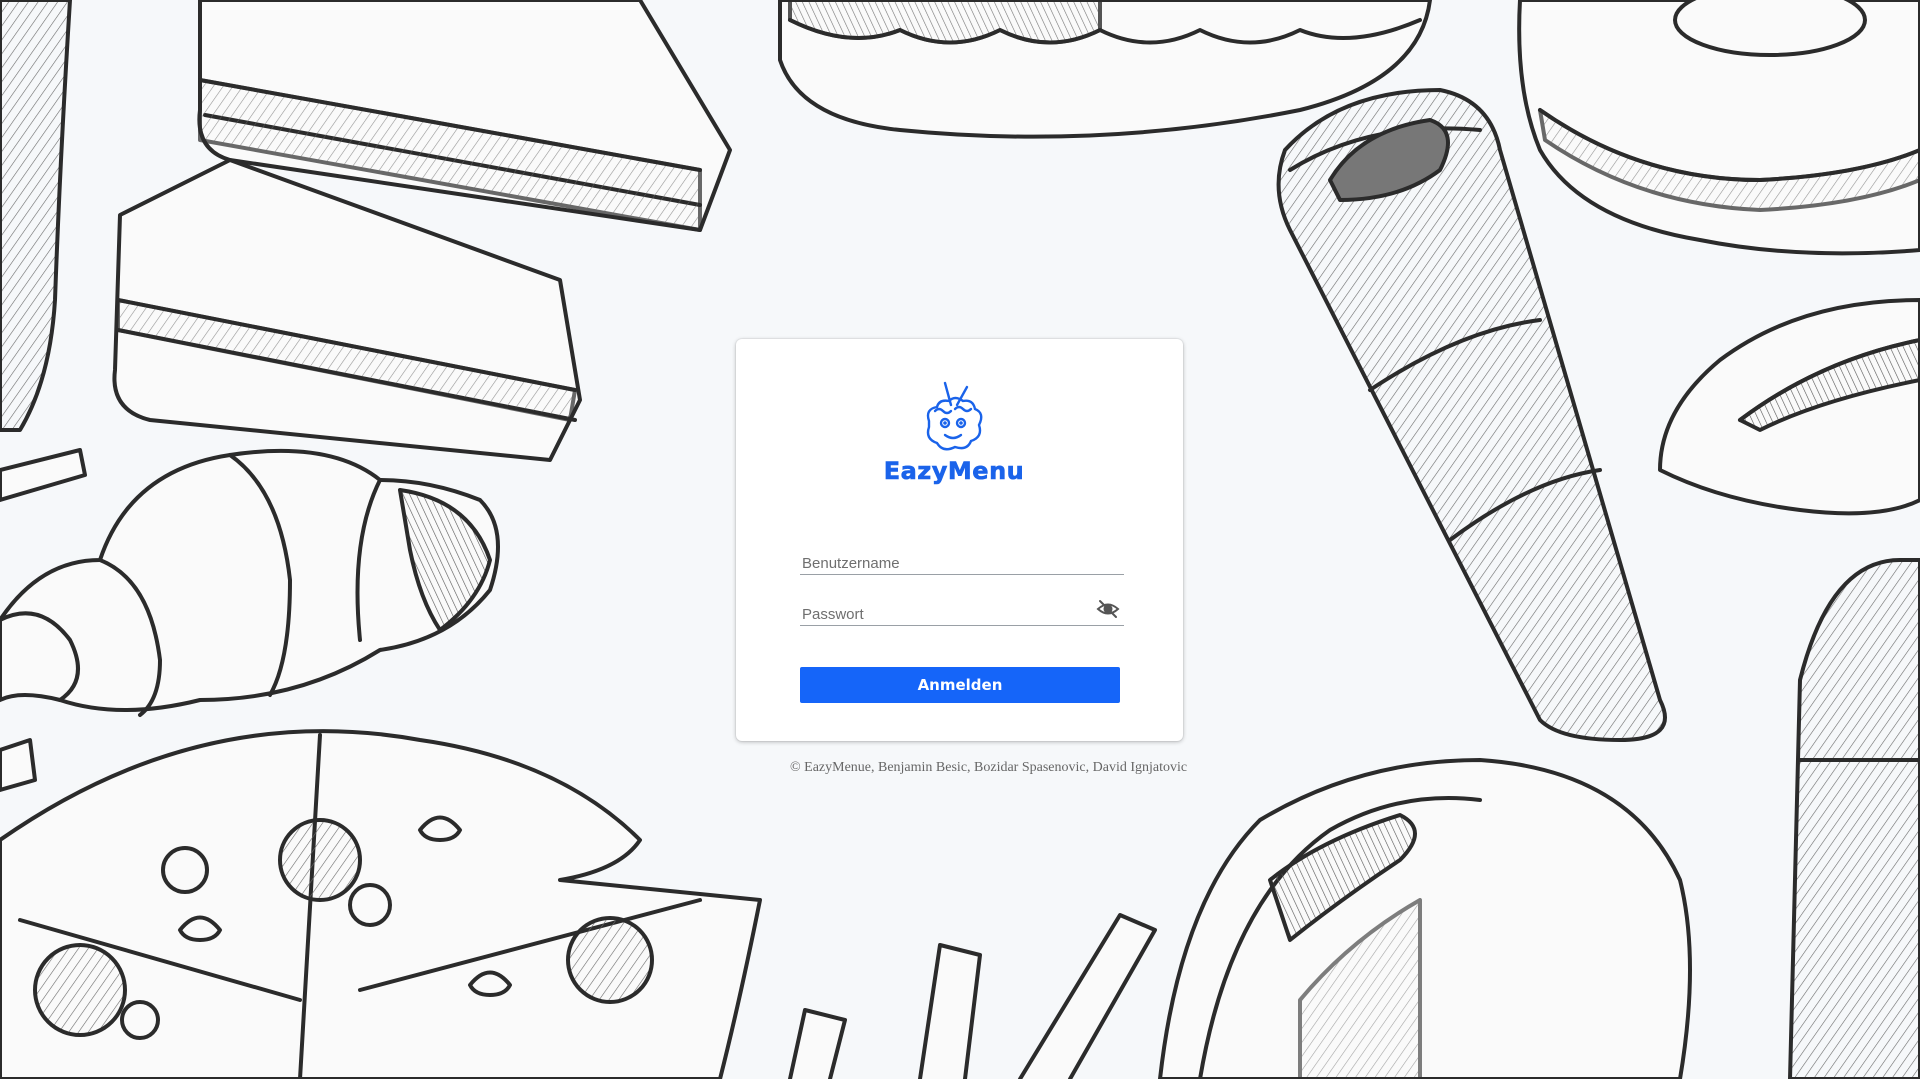 Image resolution: width=1920 pixels, height=1079 pixels. What do you see at coordinates (1108, 609) in the screenshot?
I see `eye-off-icon` at bounding box center [1108, 609].